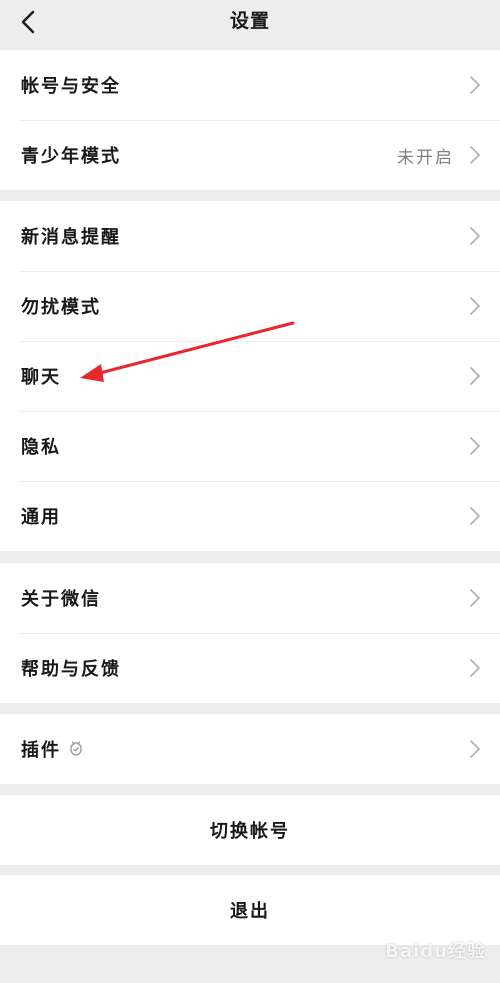 This screenshot has height=983, width=500. I want to click on settings-item-youth-mode: 青少年模式 未开启, so click(250, 155).